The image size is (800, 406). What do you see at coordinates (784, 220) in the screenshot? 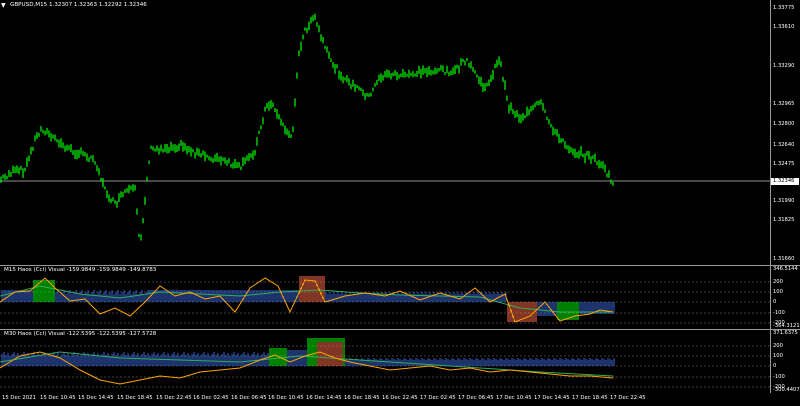
I see `price-tick-label: 1.31825` at bounding box center [784, 220].